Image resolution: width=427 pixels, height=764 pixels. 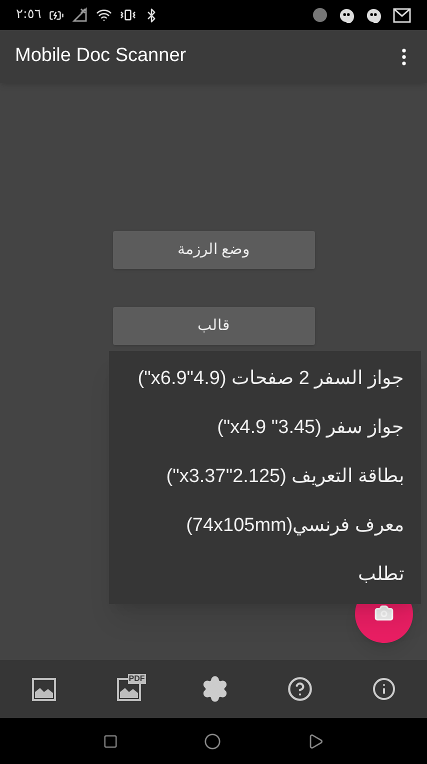 I want to click on status-time: ٢:٥٦, so click(x=29, y=15).